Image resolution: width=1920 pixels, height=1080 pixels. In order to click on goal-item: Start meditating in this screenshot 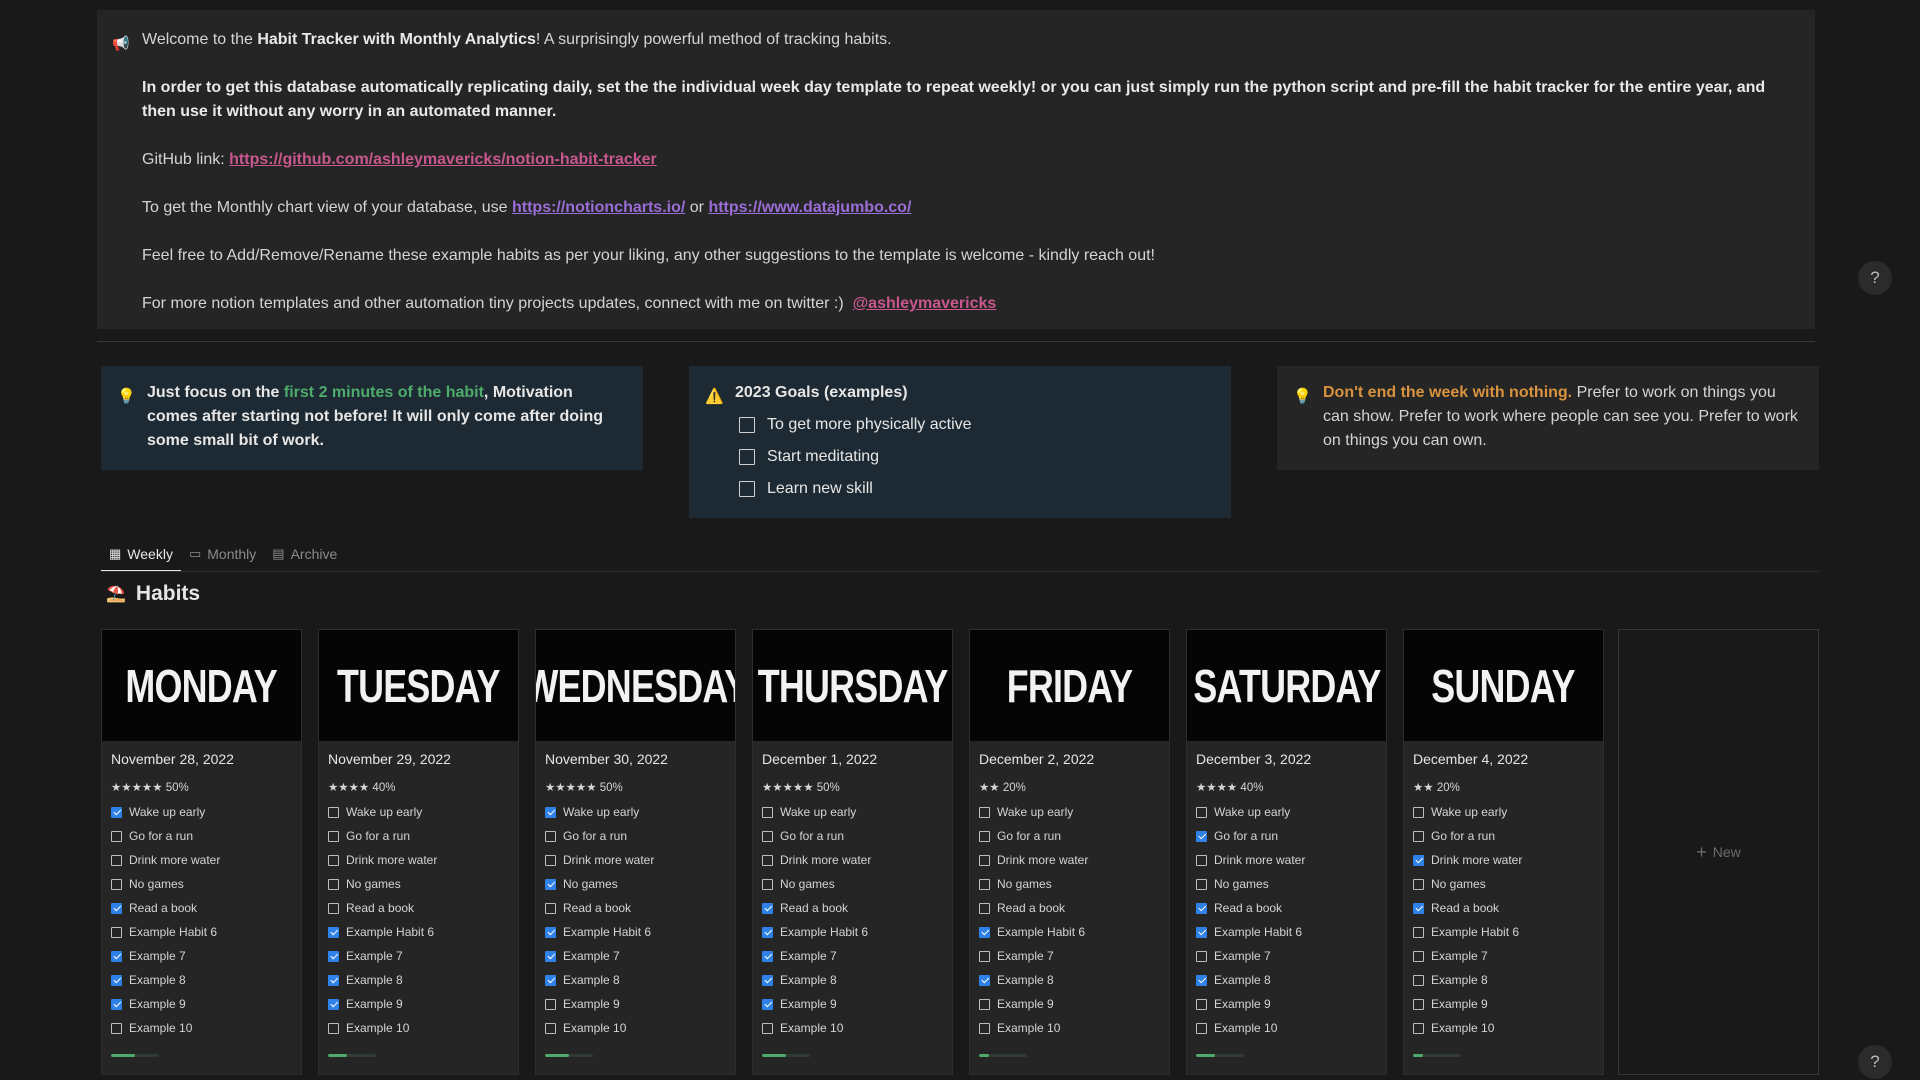, I will do `click(974, 457)`.